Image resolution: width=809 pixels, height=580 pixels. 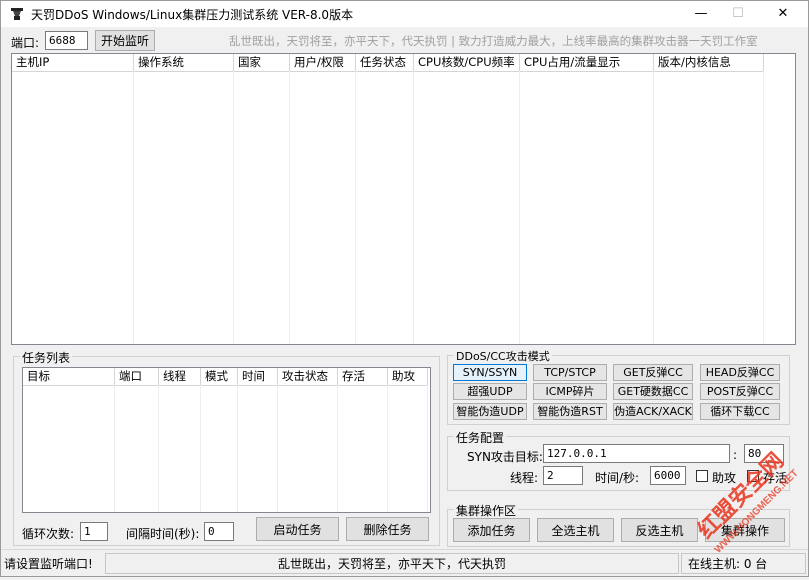 What do you see at coordinates (764, 453) in the screenshot?
I see `target-port-input` at bounding box center [764, 453].